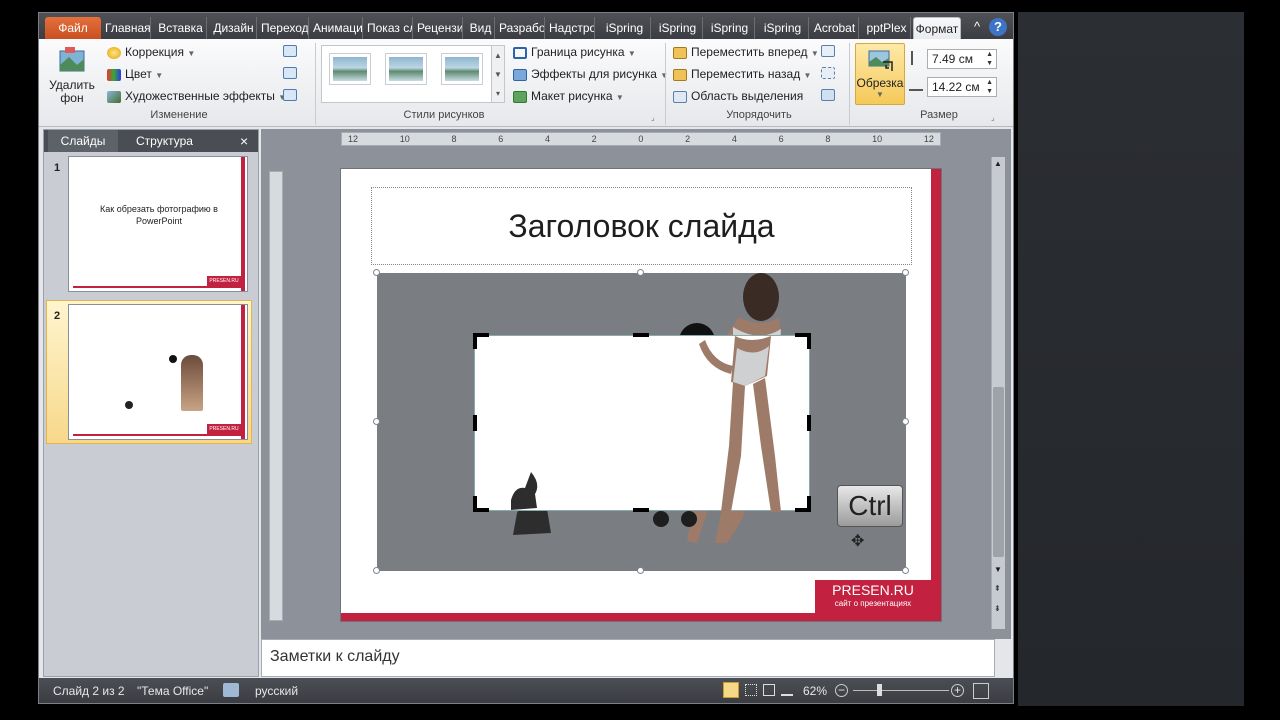 The width and height of the screenshot is (1280, 720). Describe the element at coordinates (981, 691) in the screenshot. I see `fit-slide-icon` at that location.